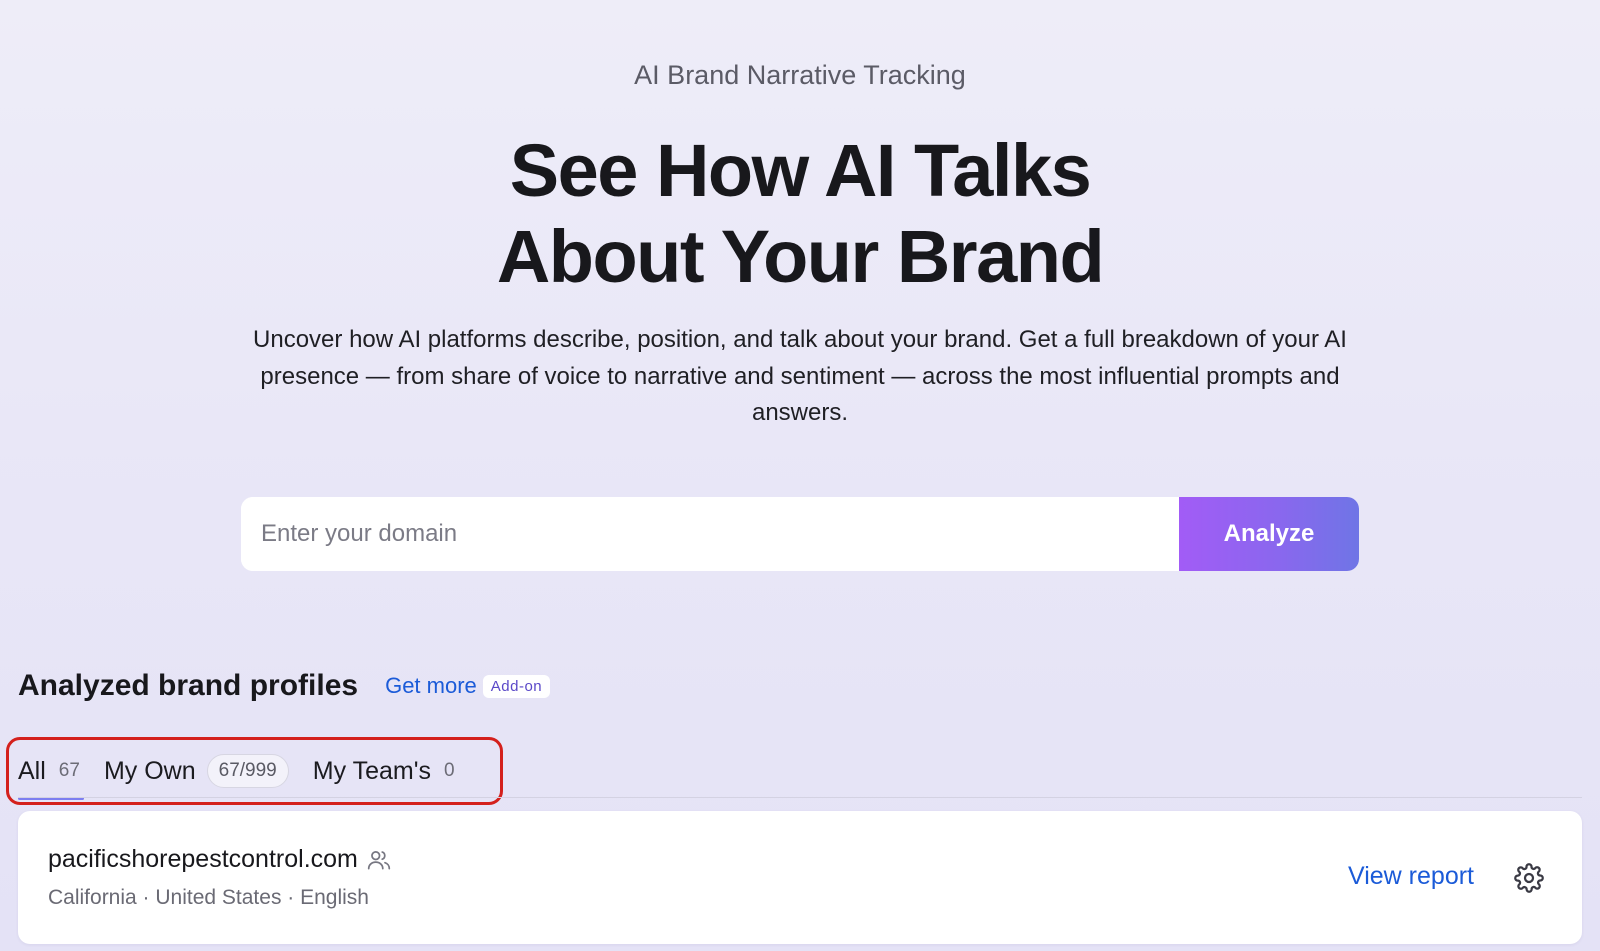  What do you see at coordinates (800, 256) in the screenshot?
I see `hero-title-line-2: About Your Brand` at bounding box center [800, 256].